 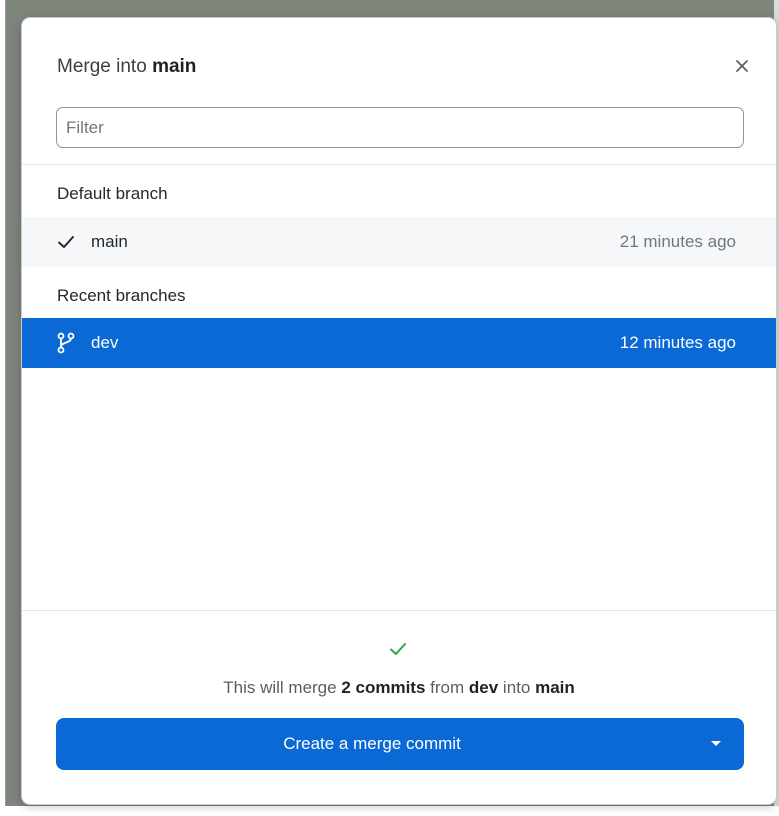 What do you see at coordinates (66, 343) in the screenshot?
I see `git-branch-icon` at bounding box center [66, 343].